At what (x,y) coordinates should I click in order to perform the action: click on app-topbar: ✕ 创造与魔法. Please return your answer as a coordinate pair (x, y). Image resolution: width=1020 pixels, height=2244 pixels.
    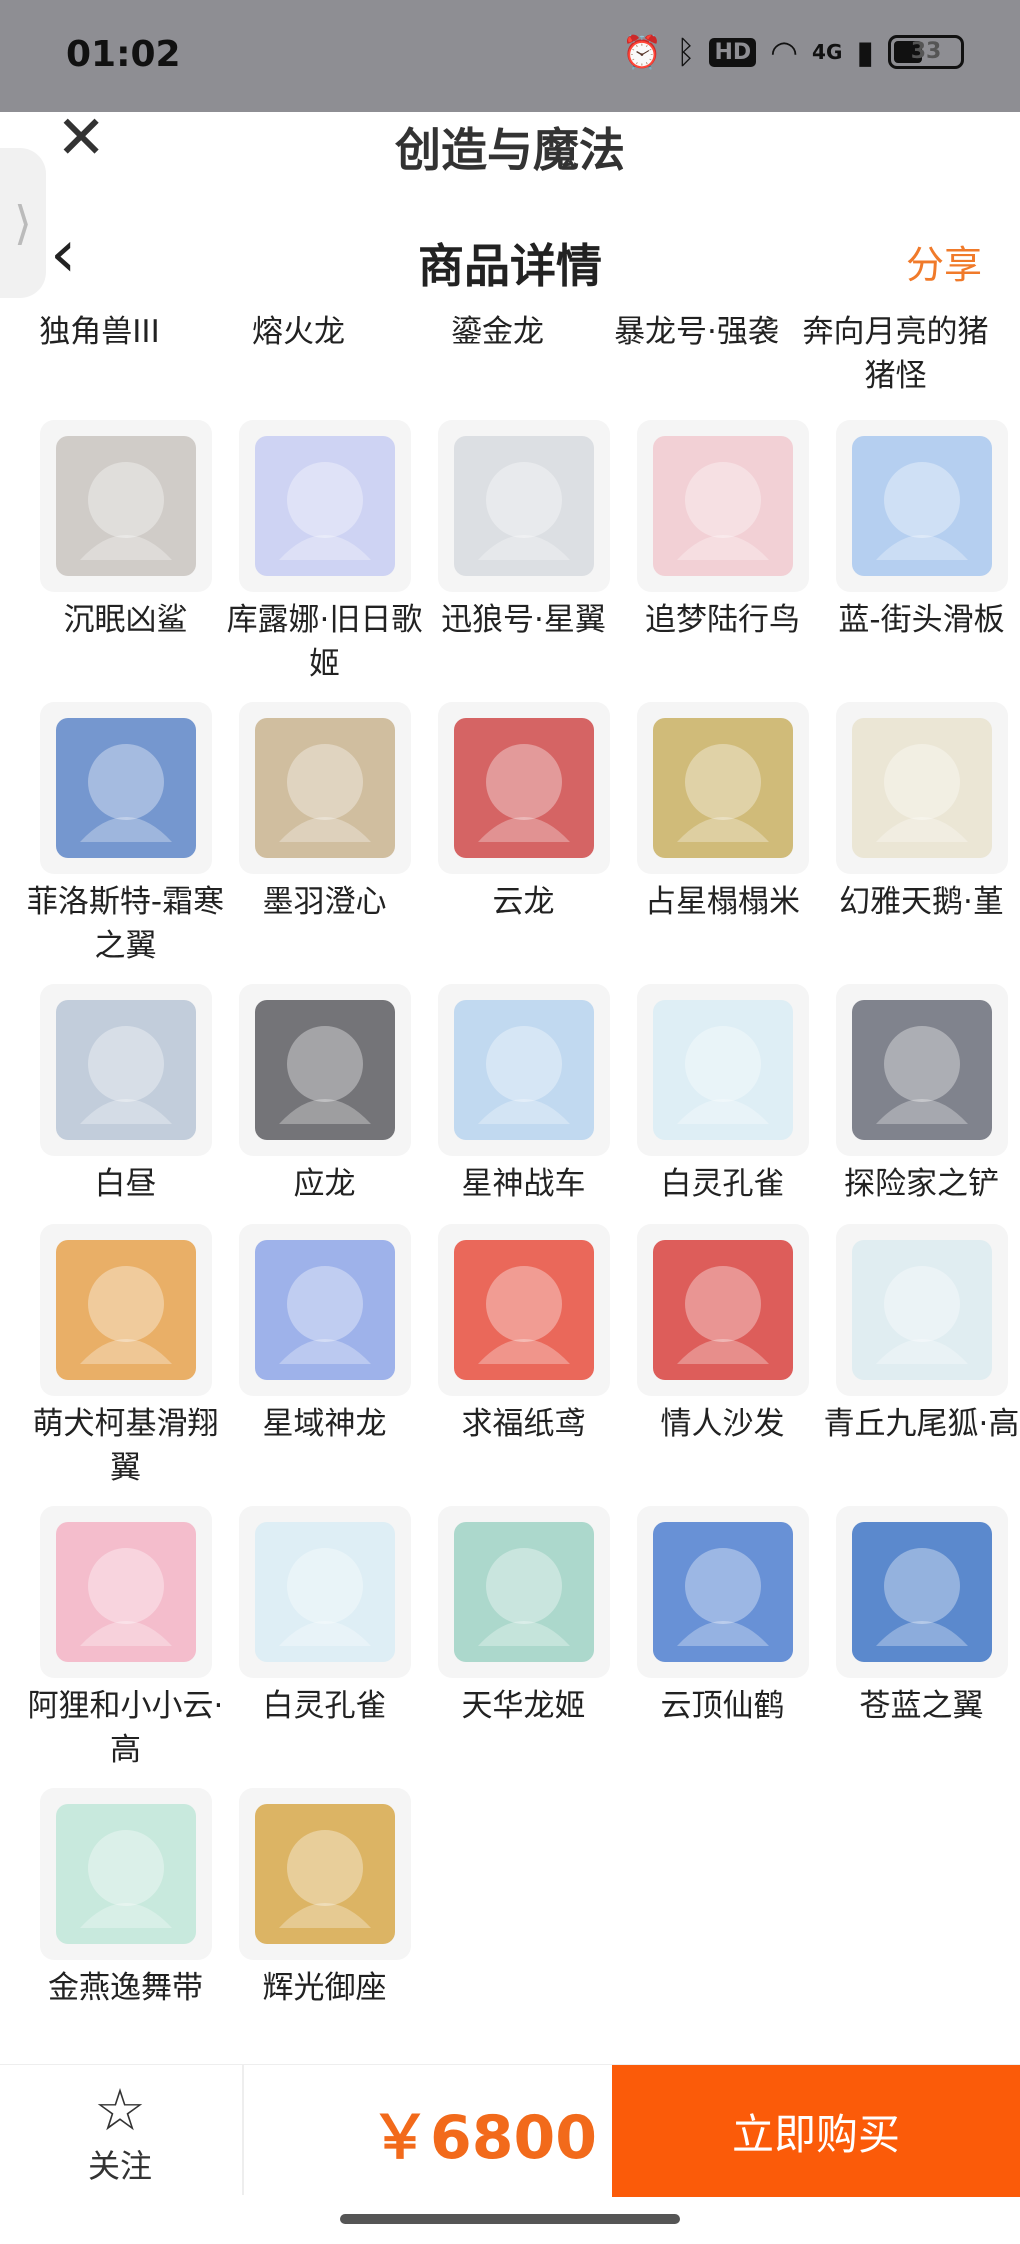
    Looking at the image, I should click on (510, 142).